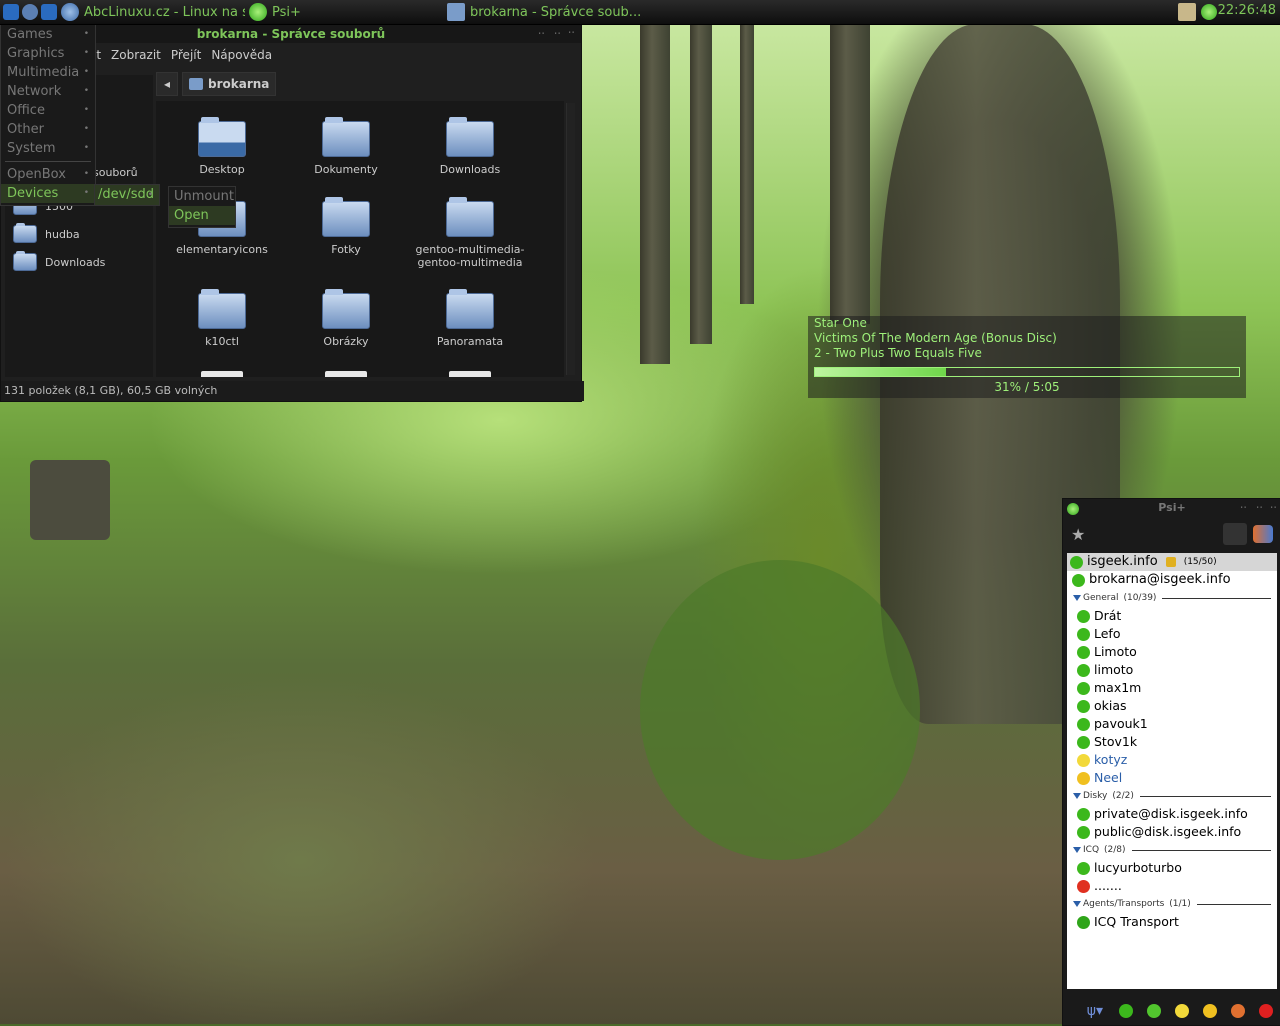 The height and width of the screenshot is (1026, 1280). What do you see at coordinates (1172, 796) in the screenshot?
I see `group-header: Disky (2/2)` at bounding box center [1172, 796].